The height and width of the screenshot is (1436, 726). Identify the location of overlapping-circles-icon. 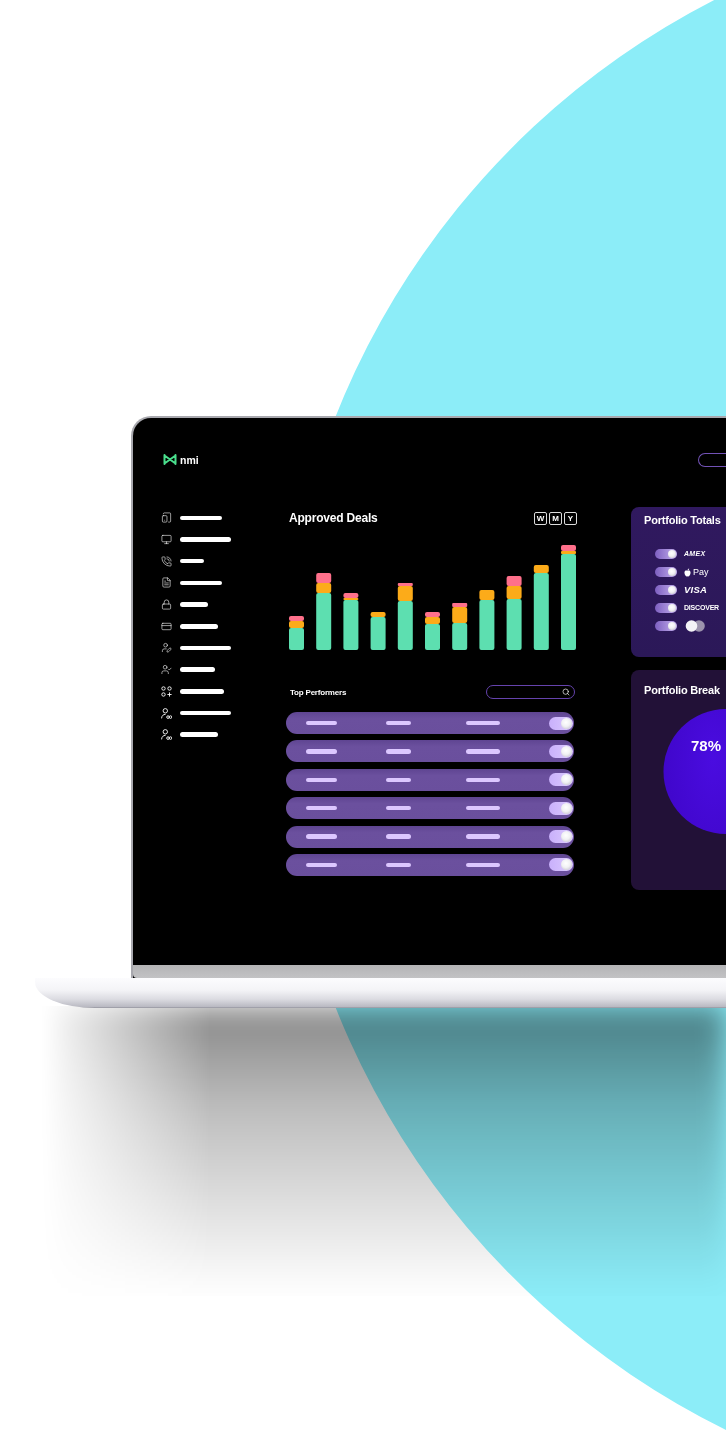
(695, 626).